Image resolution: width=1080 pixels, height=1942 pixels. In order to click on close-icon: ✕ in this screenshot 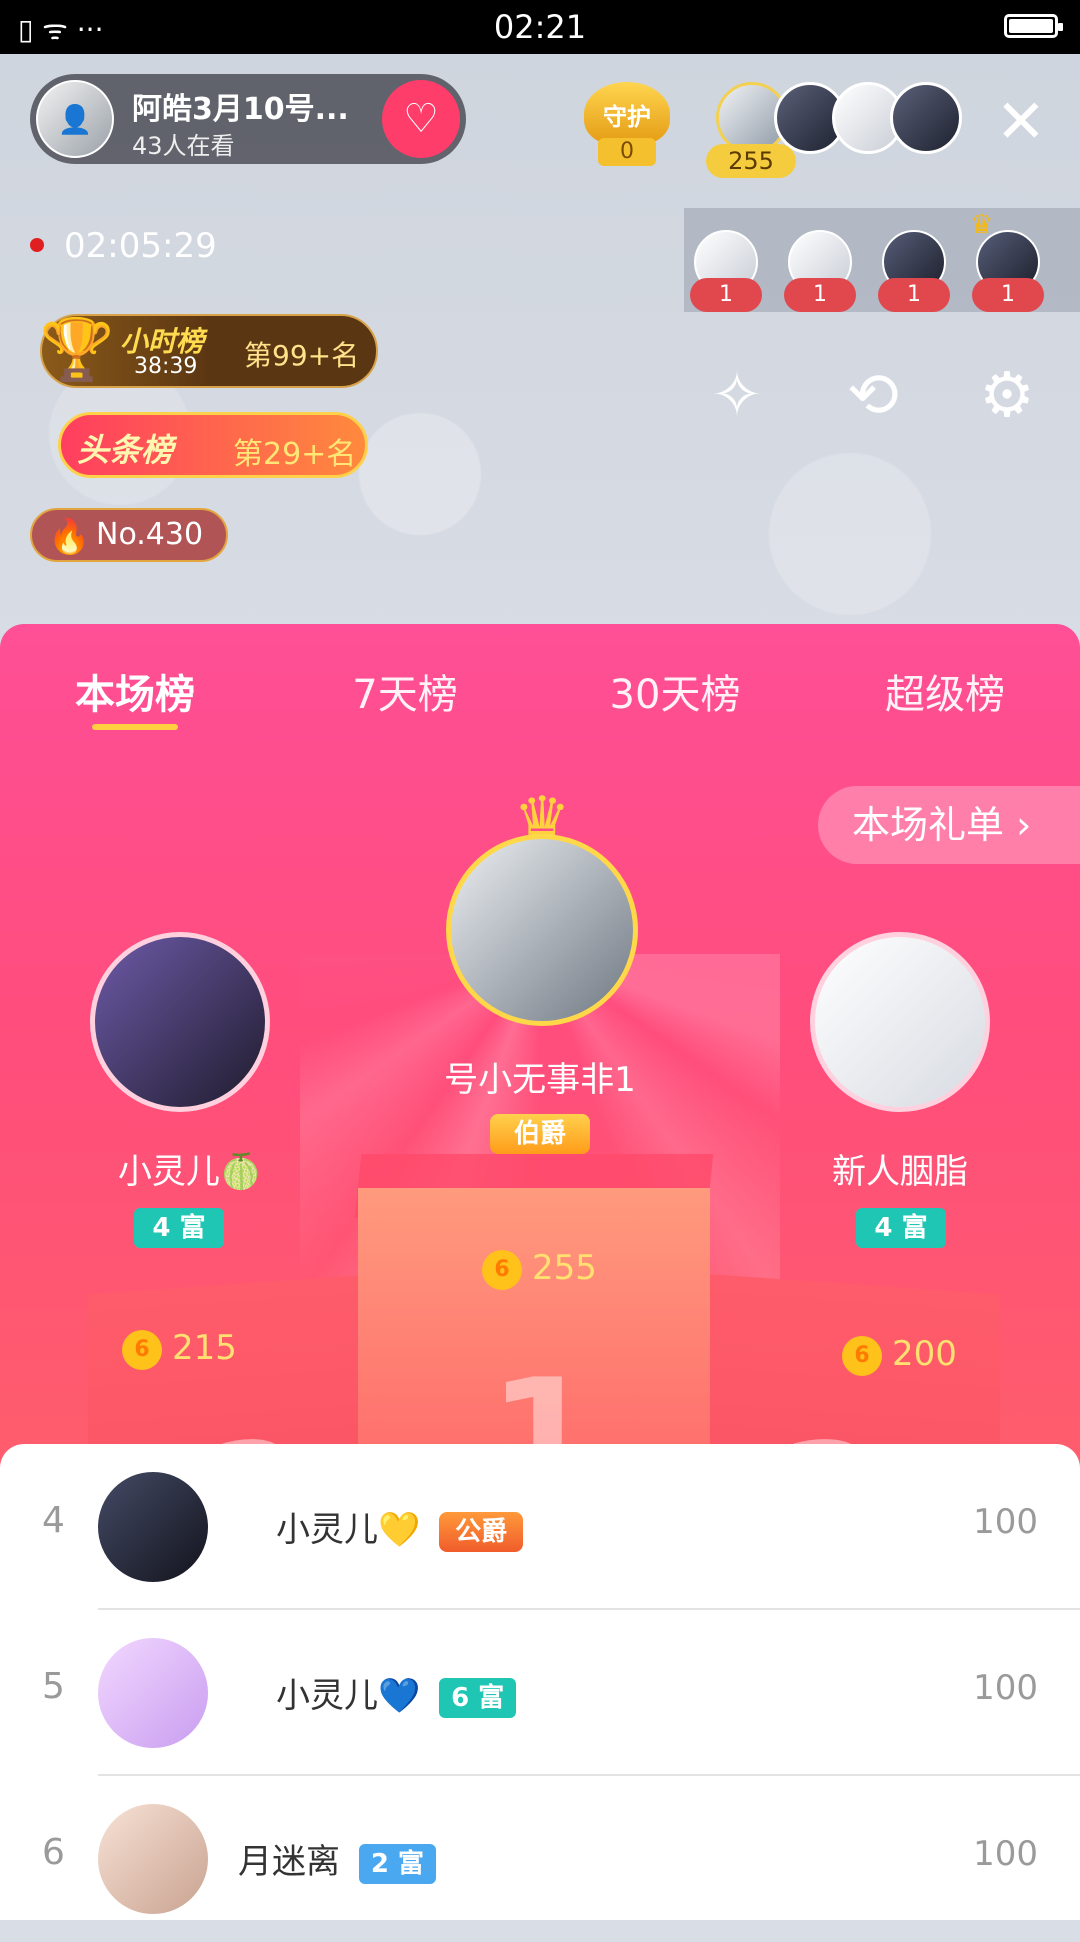, I will do `click(1021, 122)`.